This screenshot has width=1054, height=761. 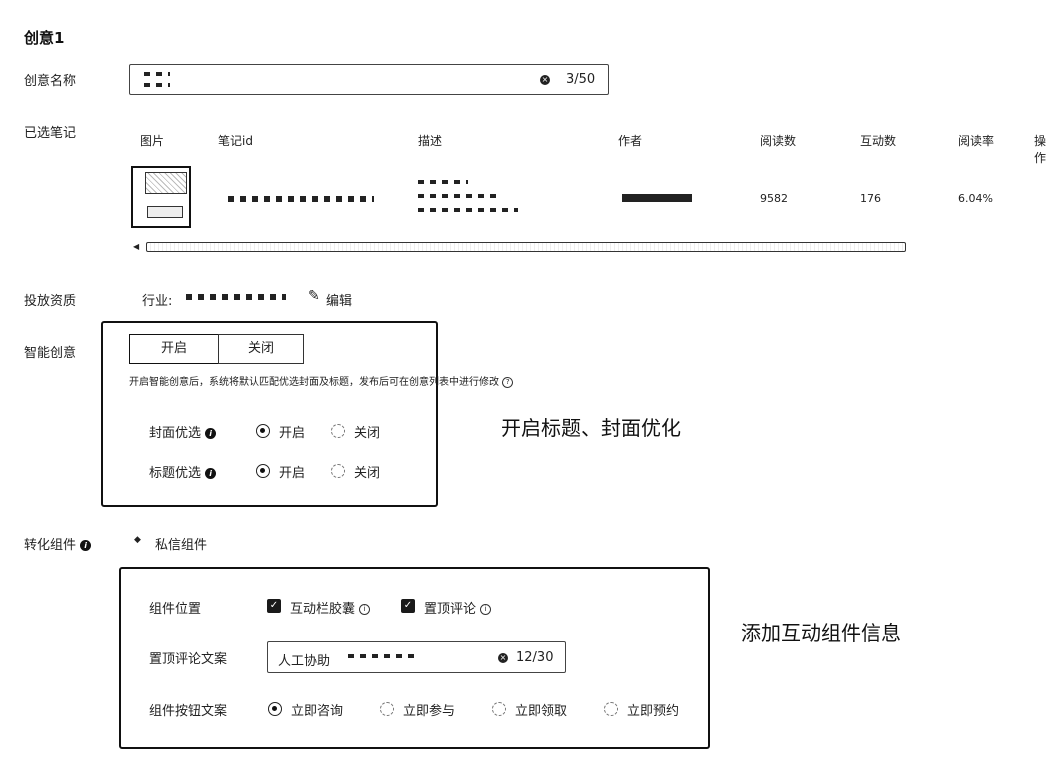 What do you see at coordinates (450, 609) in the screenshot?
I see `pinned-option-label: 置顶评论` at bounding box center [450, 609].